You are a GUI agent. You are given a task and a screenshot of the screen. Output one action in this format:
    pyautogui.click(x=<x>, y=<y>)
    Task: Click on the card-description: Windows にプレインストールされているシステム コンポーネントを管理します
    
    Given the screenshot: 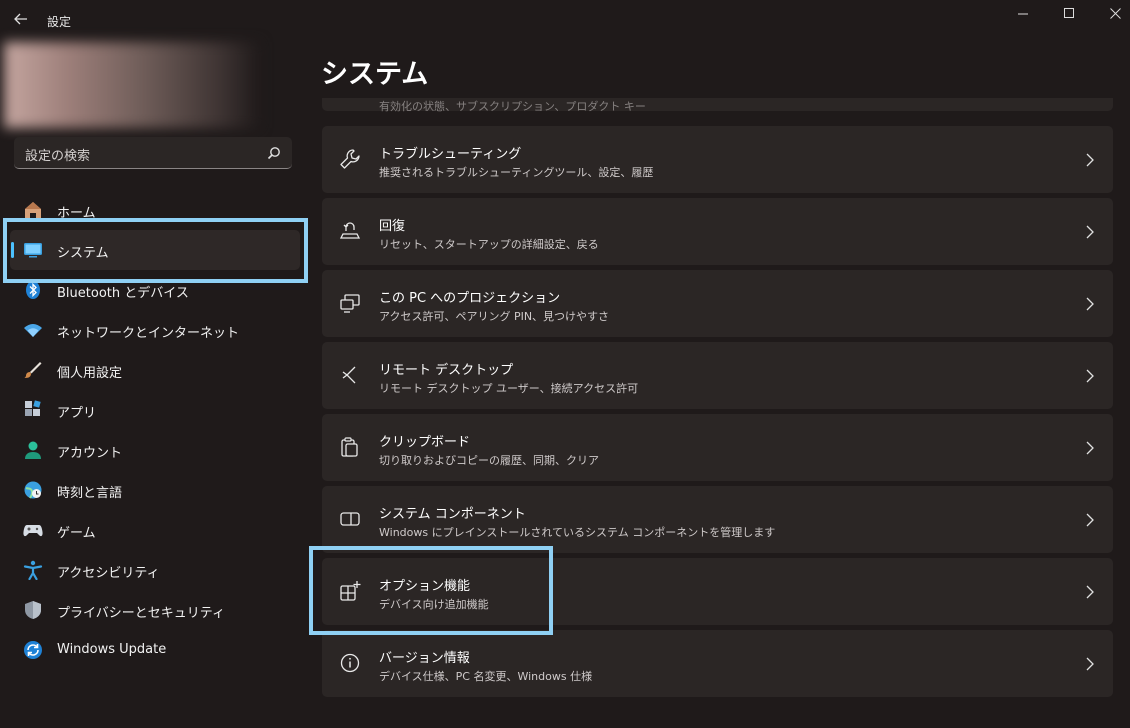 What is the action you would take?
    pyautogui.click(x=577, y=532)
    